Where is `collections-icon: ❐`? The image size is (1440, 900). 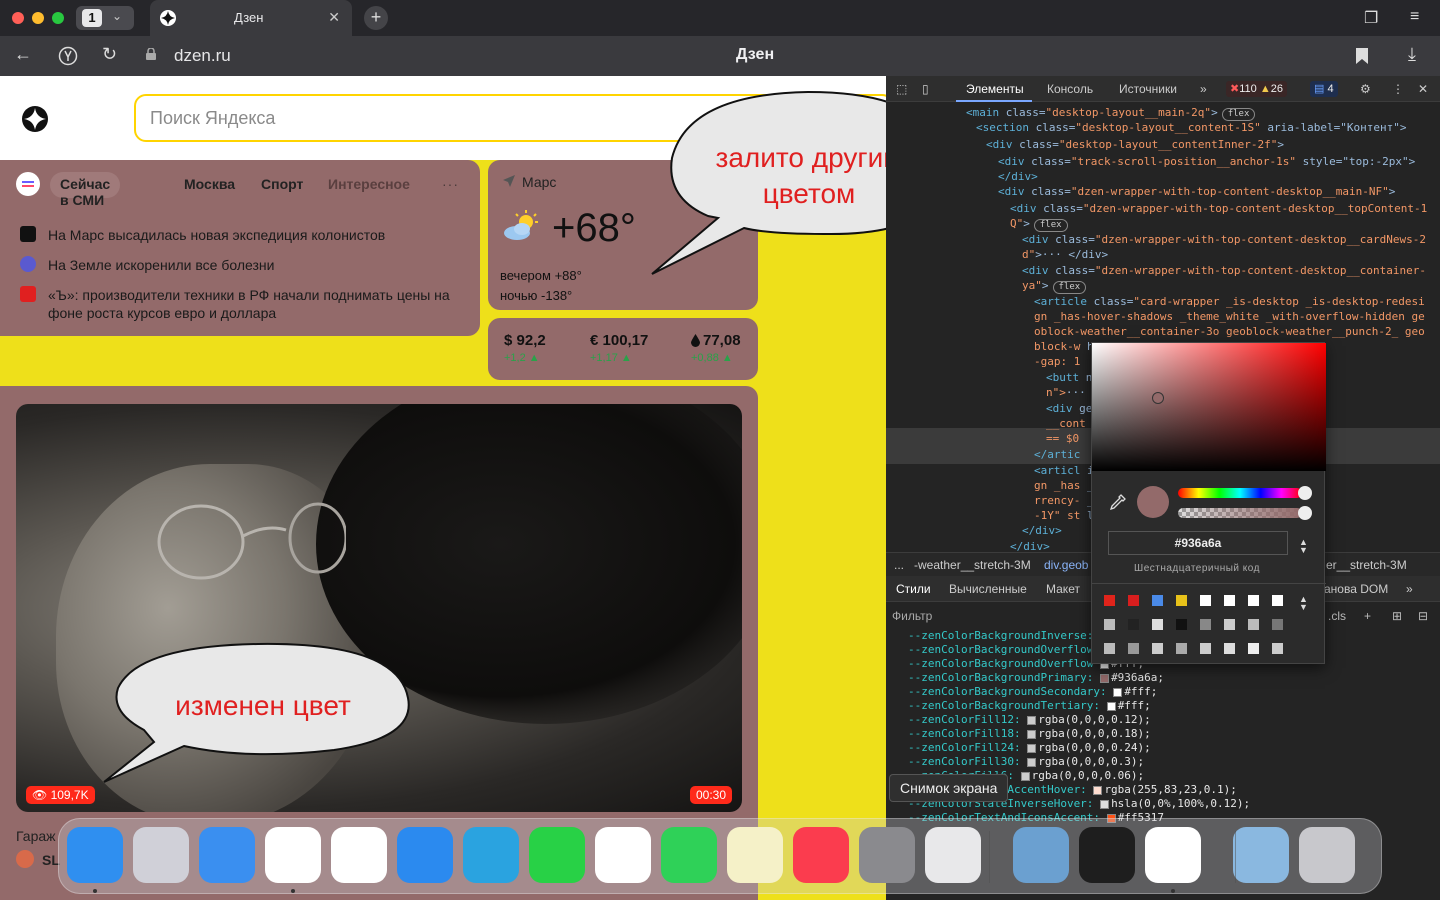
collections-icon: ❐ is located at coordinates (1371, 18).